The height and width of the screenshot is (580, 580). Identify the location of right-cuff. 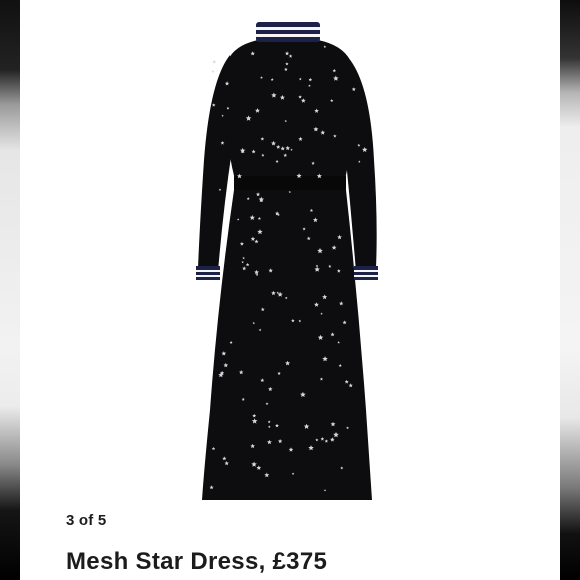
(366, 273).